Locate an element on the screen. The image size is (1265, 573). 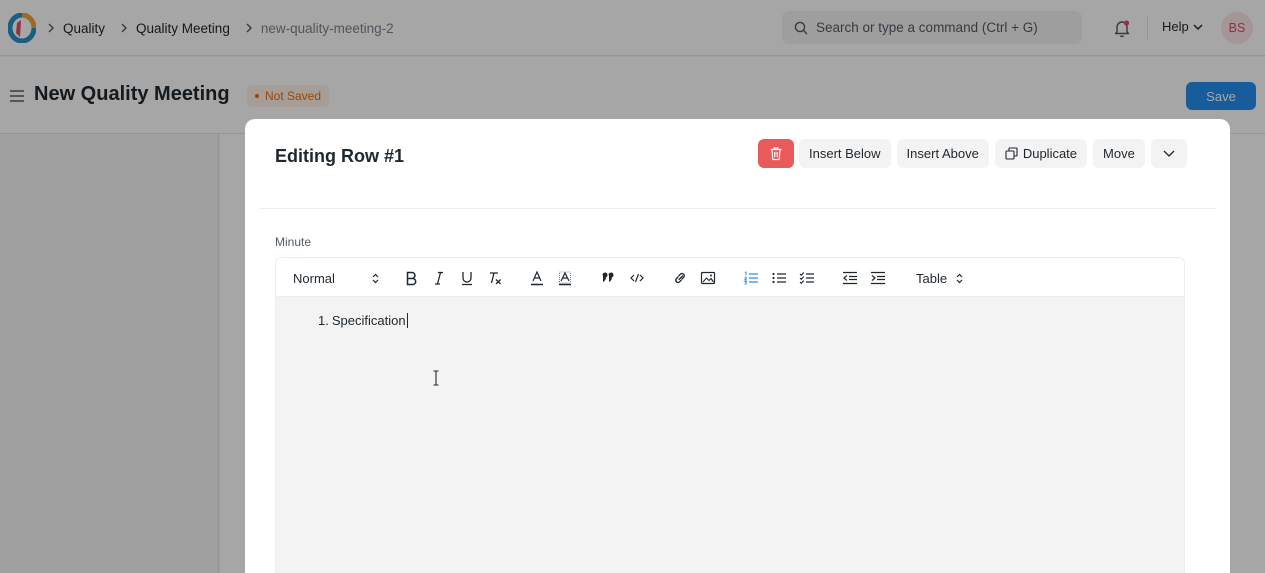
table-select-label: Table is located at coordinates (932, 278).